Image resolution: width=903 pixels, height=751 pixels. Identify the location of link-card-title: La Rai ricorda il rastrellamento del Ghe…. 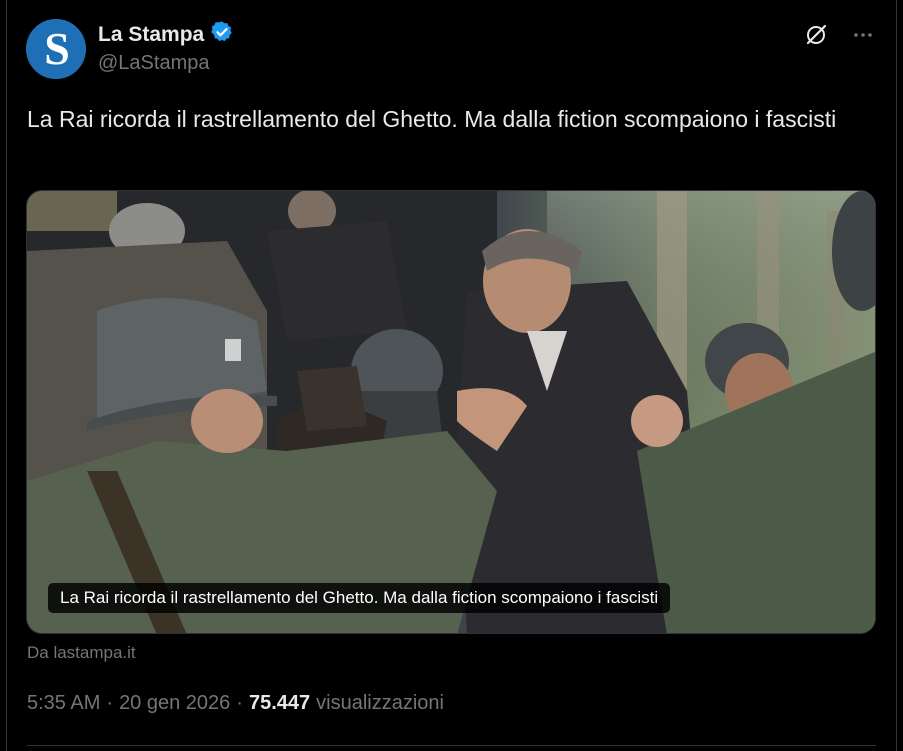
(359, 598).